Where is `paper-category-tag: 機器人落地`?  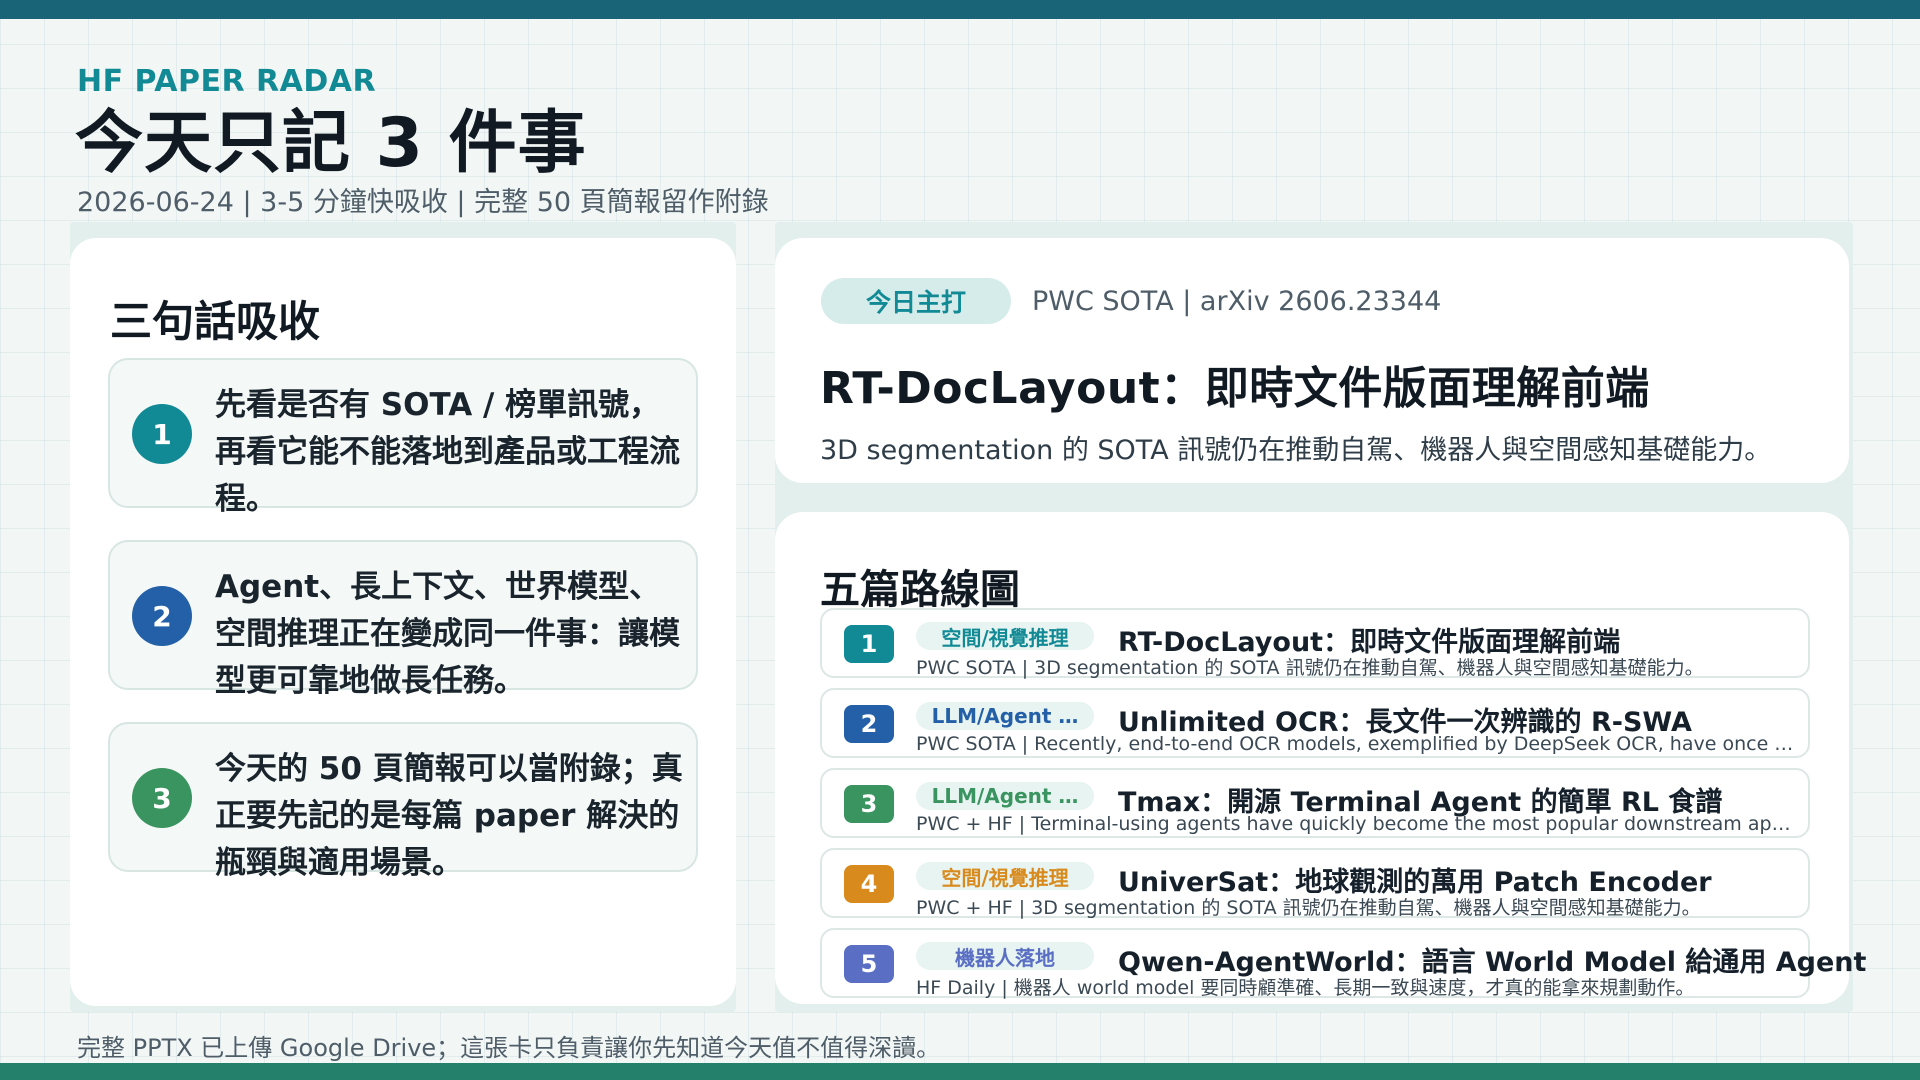
paper-category-tag: 機器人落地 is located at coordinates (1005, 956).